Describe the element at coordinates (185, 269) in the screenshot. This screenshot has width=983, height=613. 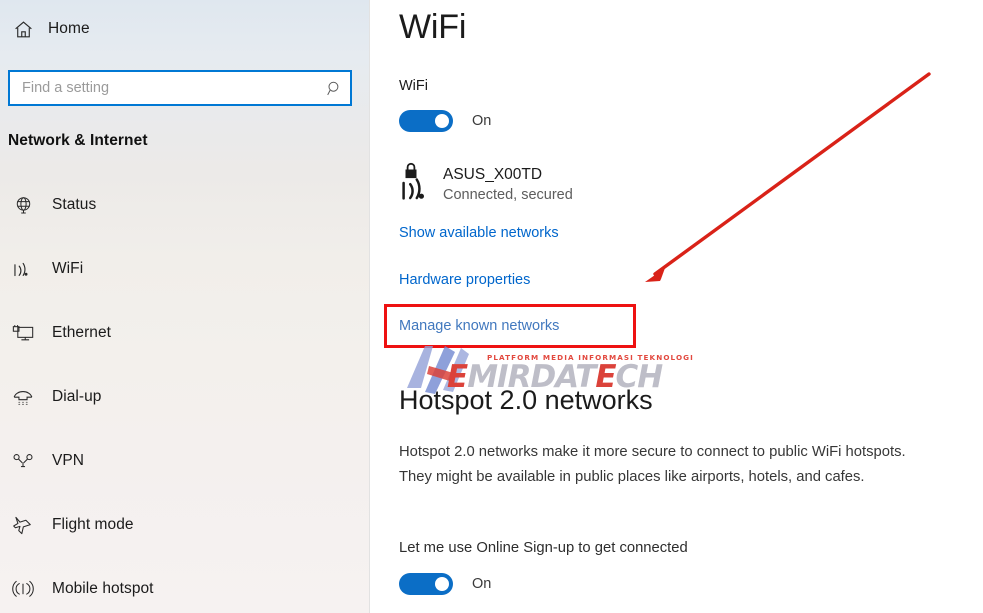
I see `sidebar-item-wifi: WiFi` at that location.